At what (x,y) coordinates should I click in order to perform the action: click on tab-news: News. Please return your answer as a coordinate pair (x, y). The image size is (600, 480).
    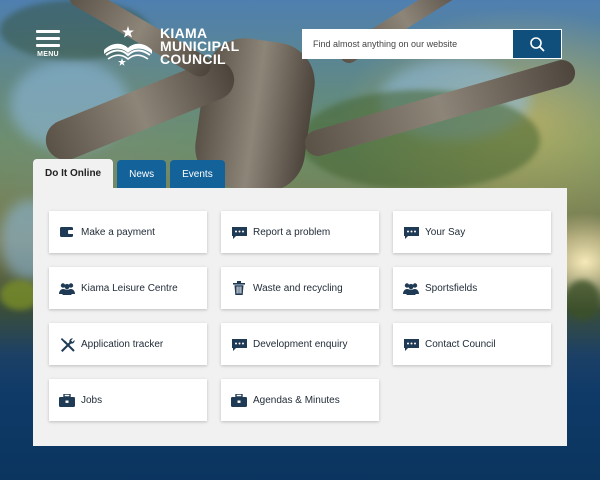
    Looking at the image, I should click on (142, 174).